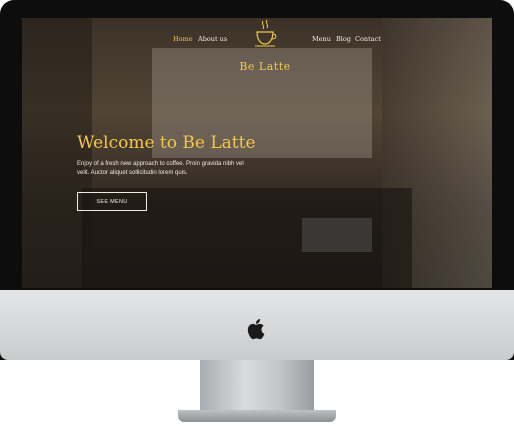 The height and width of the screenshot is (426, 514). Describe the element at coordinates (257, 416) in the screenshot. I see `monitor-stand-base` at that location.